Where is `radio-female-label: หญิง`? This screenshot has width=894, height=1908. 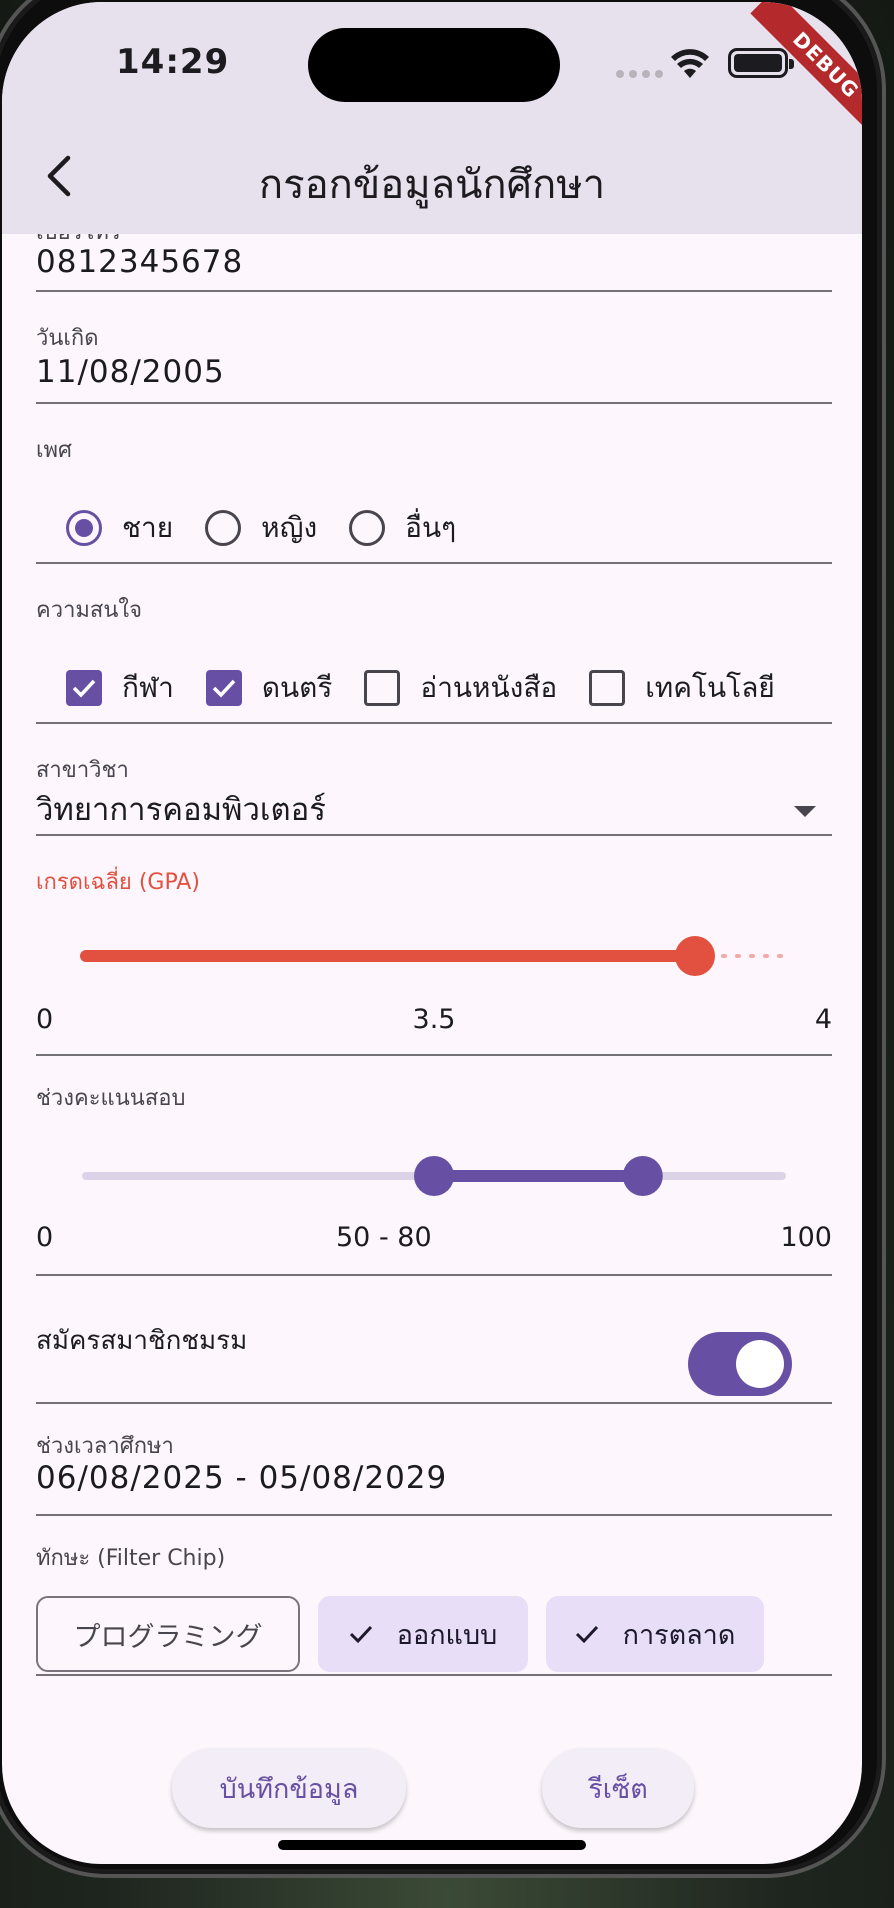 radio-female-label: หญิง is located at coordinates (289, 527).